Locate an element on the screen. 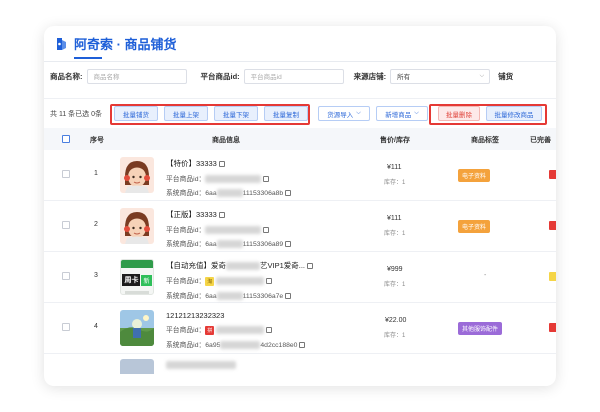 Image resolution: width=600 pixels, height=412 pixels. source-import-button: 货源导入 ⌵ is located at coordinates (344, 113).